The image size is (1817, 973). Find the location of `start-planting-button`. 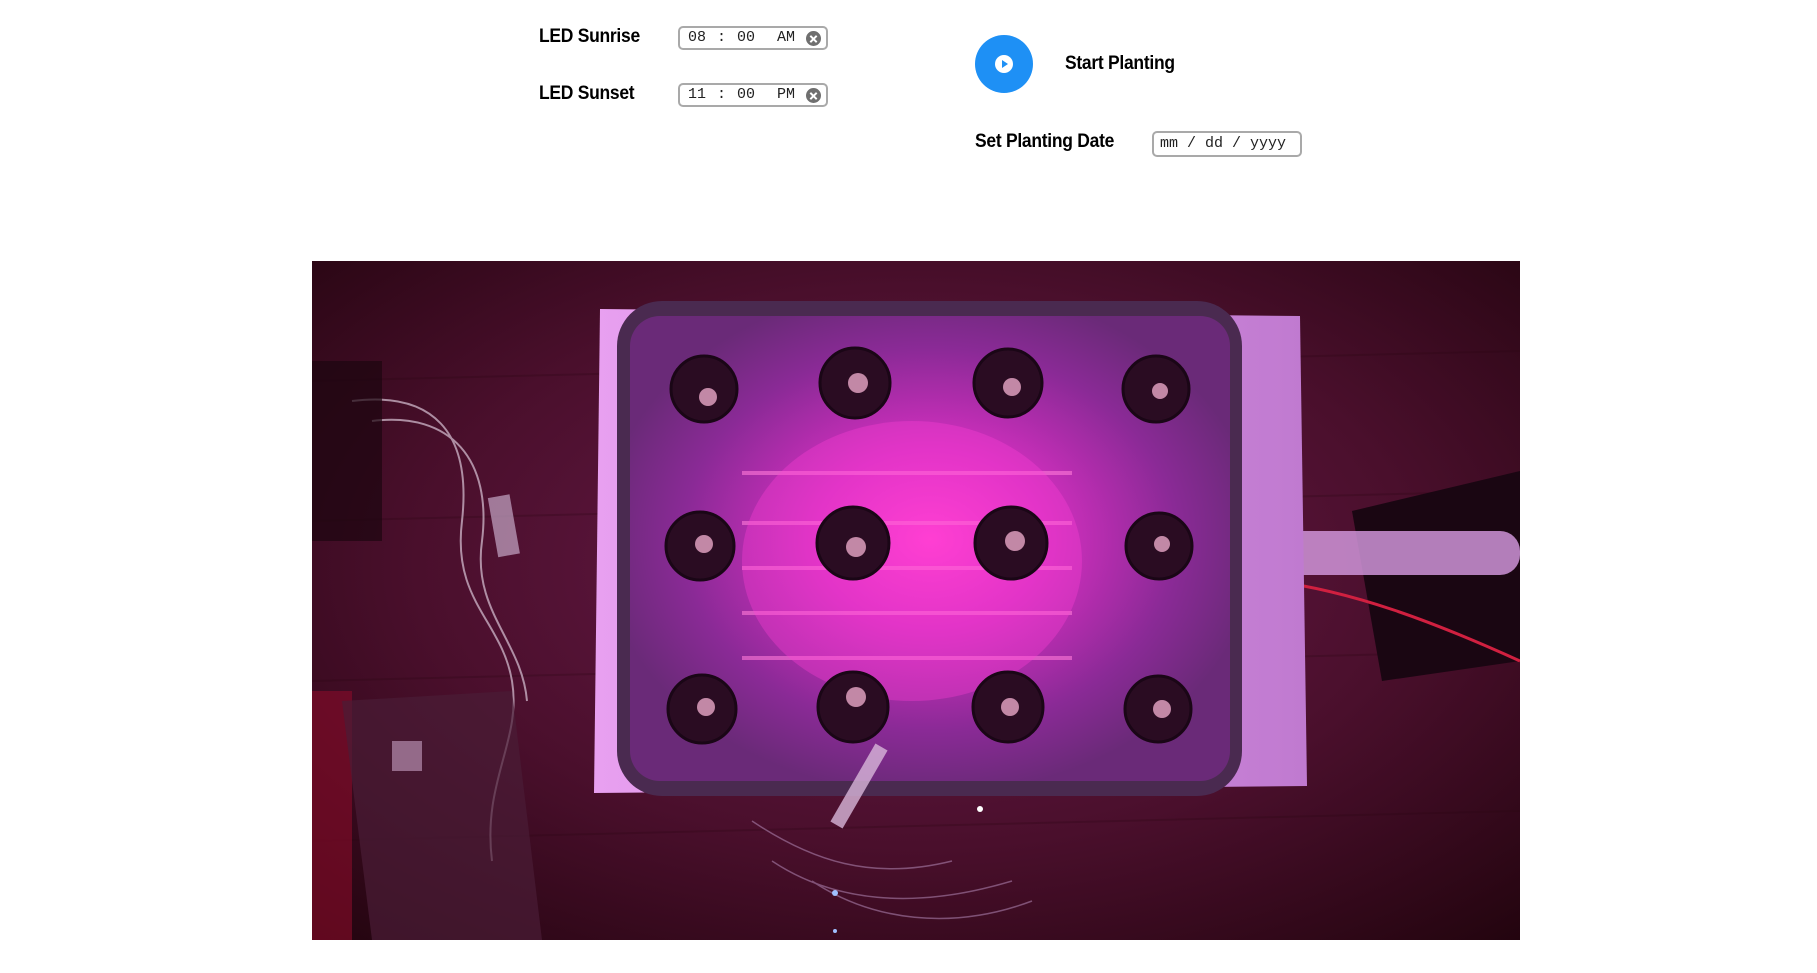

start-planting-button is located at coordinates (1004, 64).